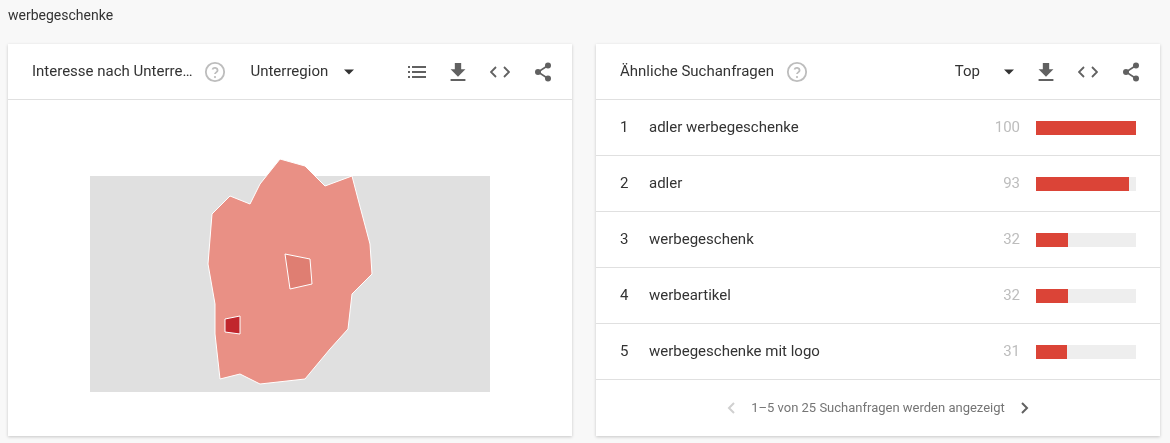 This screenshot has width=1170, height=443. What do you see at coordinates (690, 296) in the screenshot?
I see `query-text: werbeartikel` at bounding box center [690, 296].